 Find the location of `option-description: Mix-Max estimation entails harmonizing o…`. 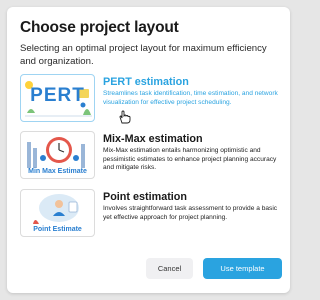

option-description: Mix-Max estimation entails harmonizing o… is located at coordinates (190, 159).